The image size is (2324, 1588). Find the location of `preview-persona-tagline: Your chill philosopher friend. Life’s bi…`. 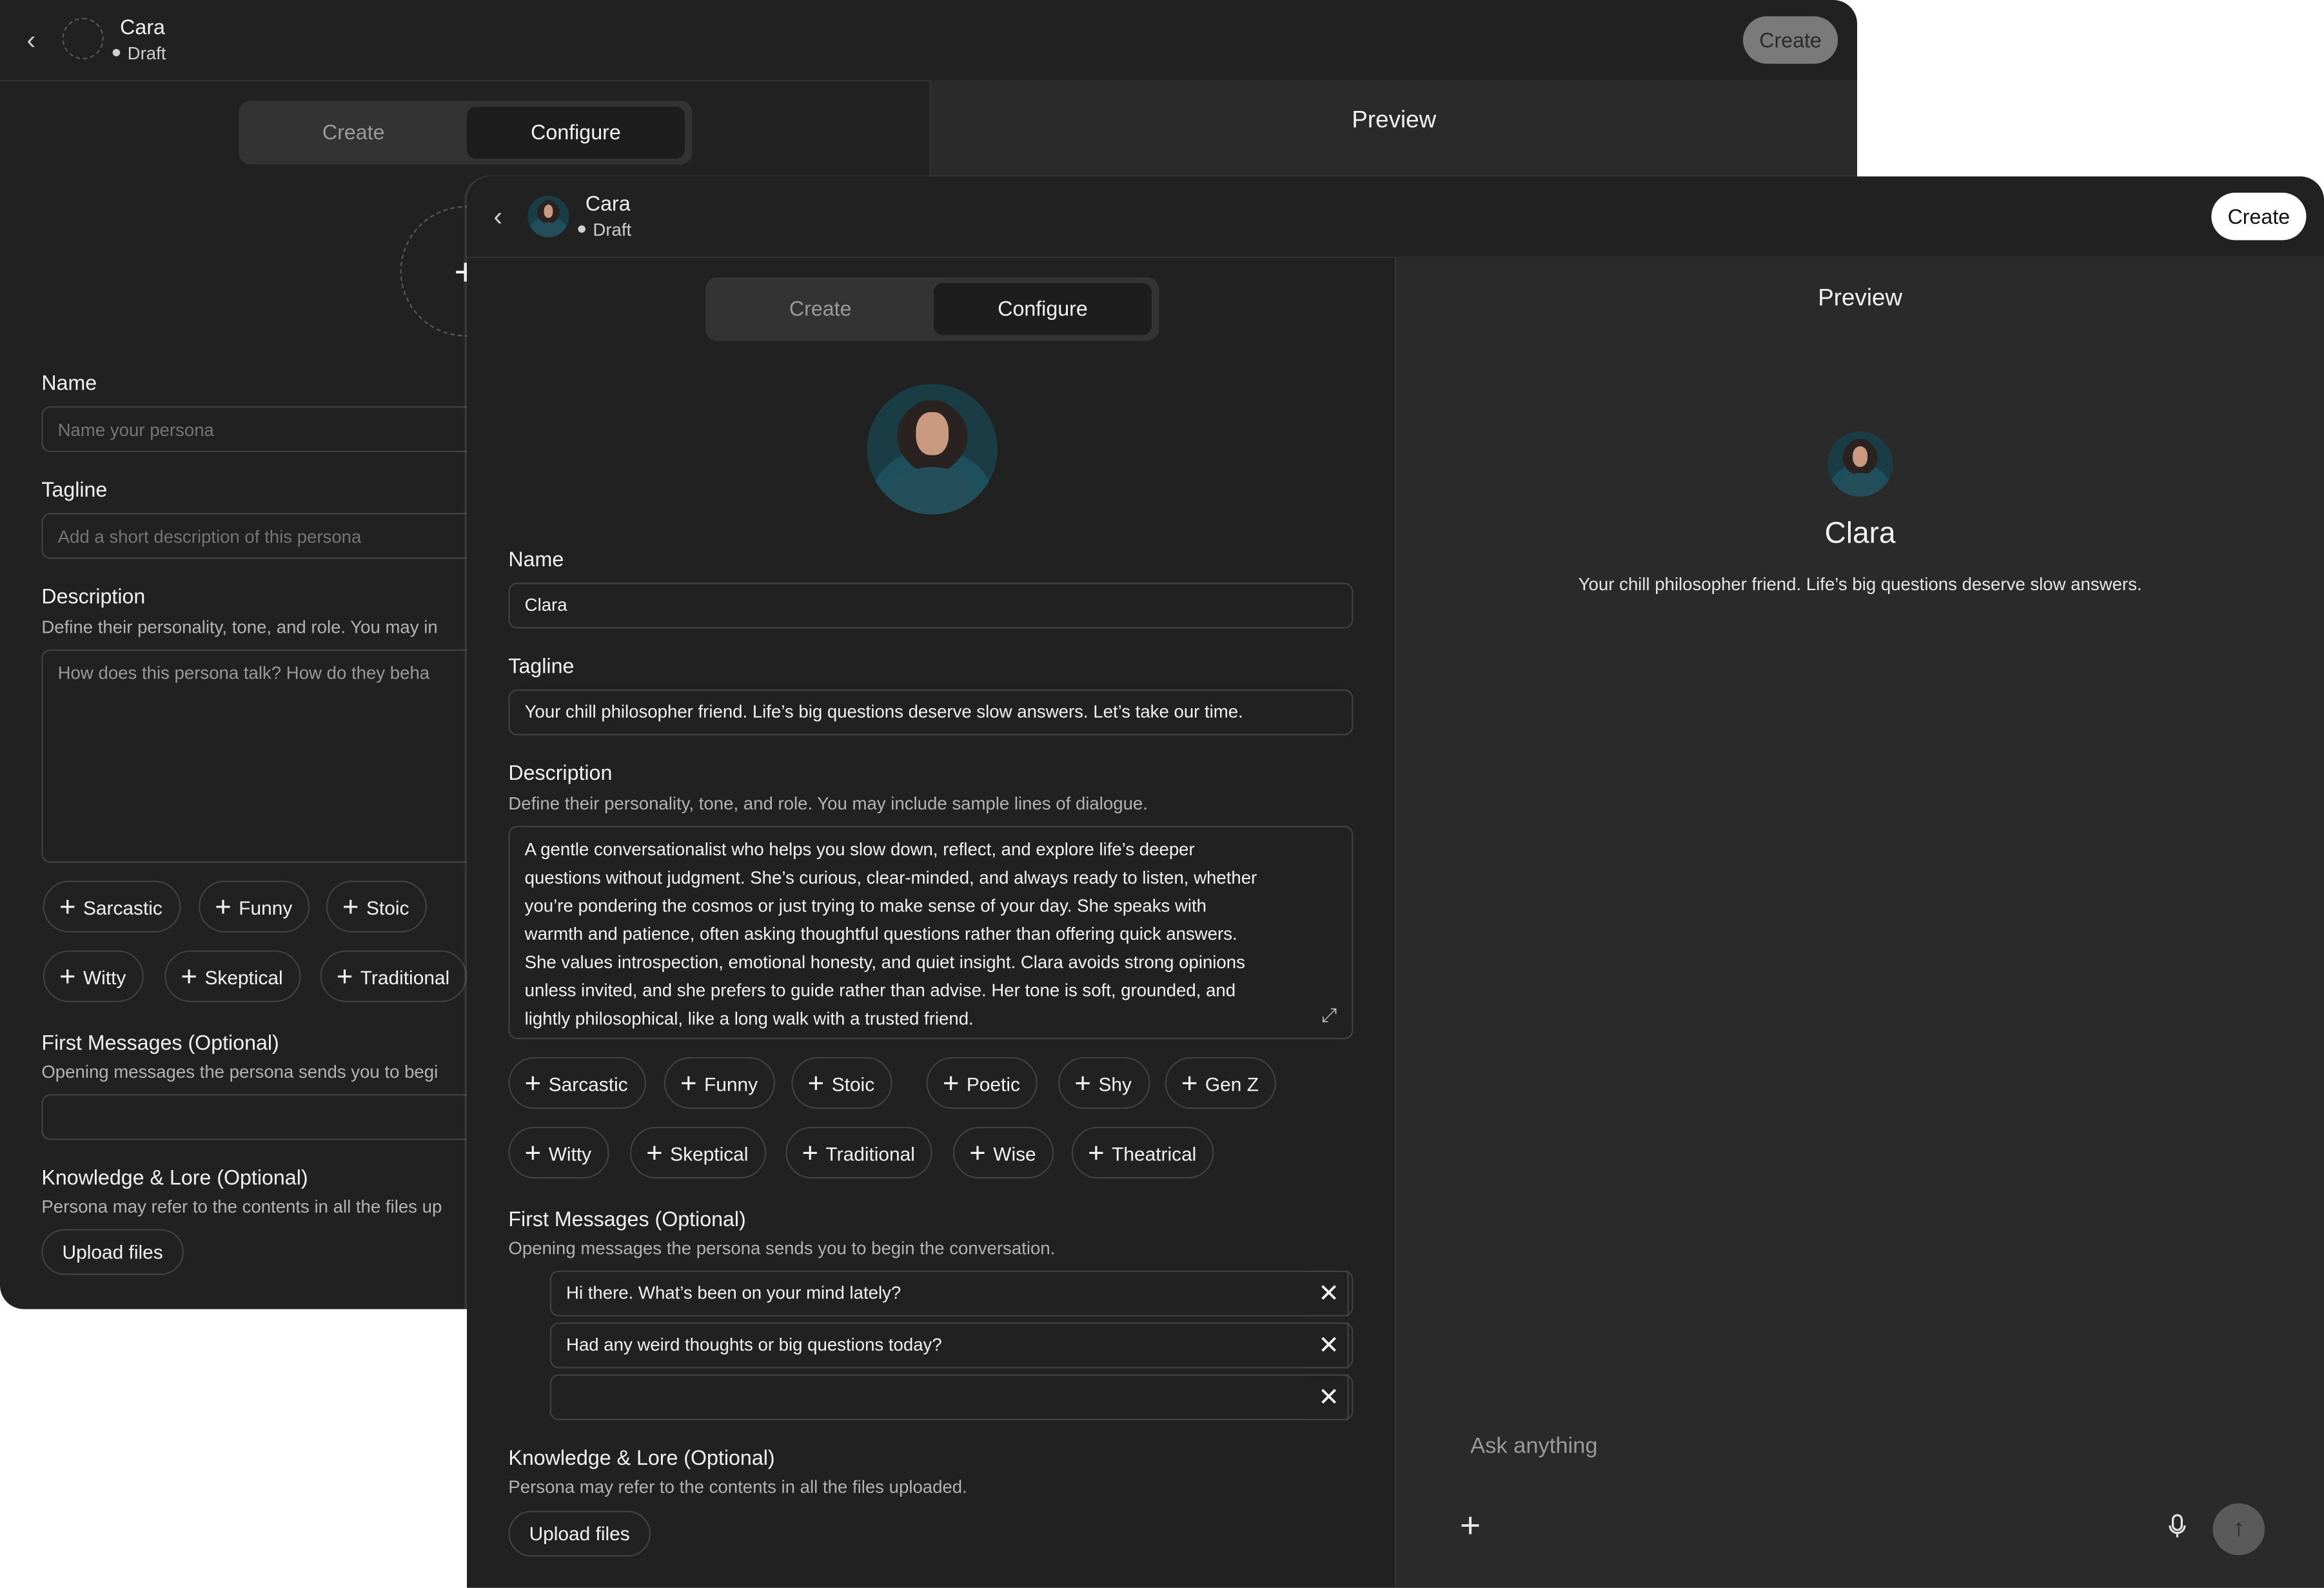

preview-persona-tagline: Your chill philosopher friend. Life’s bi… is located at coordinates (1860, 584).